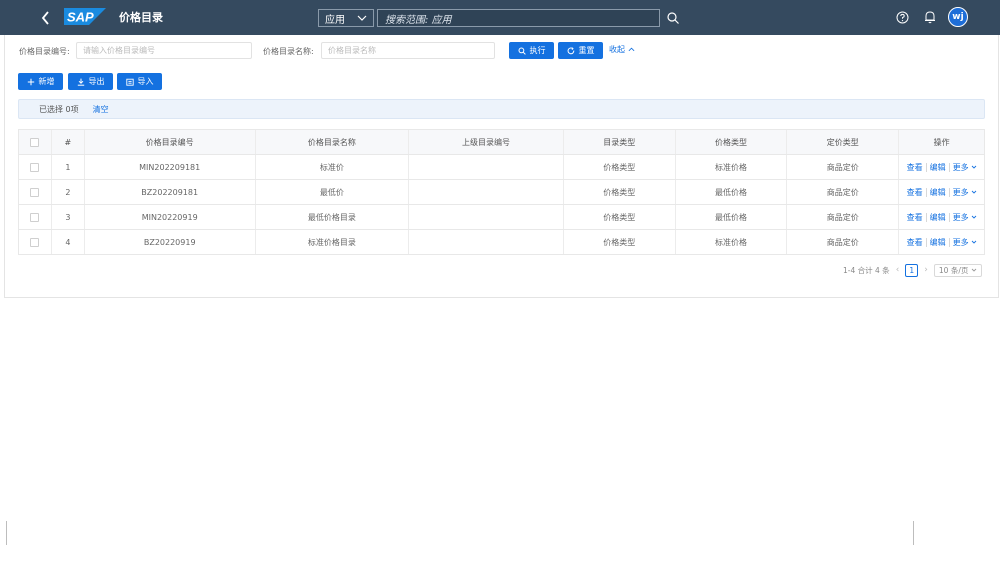 Image resolution: width=1000 pixels, height=562 pixels. Describe the element at coordinates (620, 142) in the screenshot. I see `column-header-catalog-type: 目录类型` at that location.